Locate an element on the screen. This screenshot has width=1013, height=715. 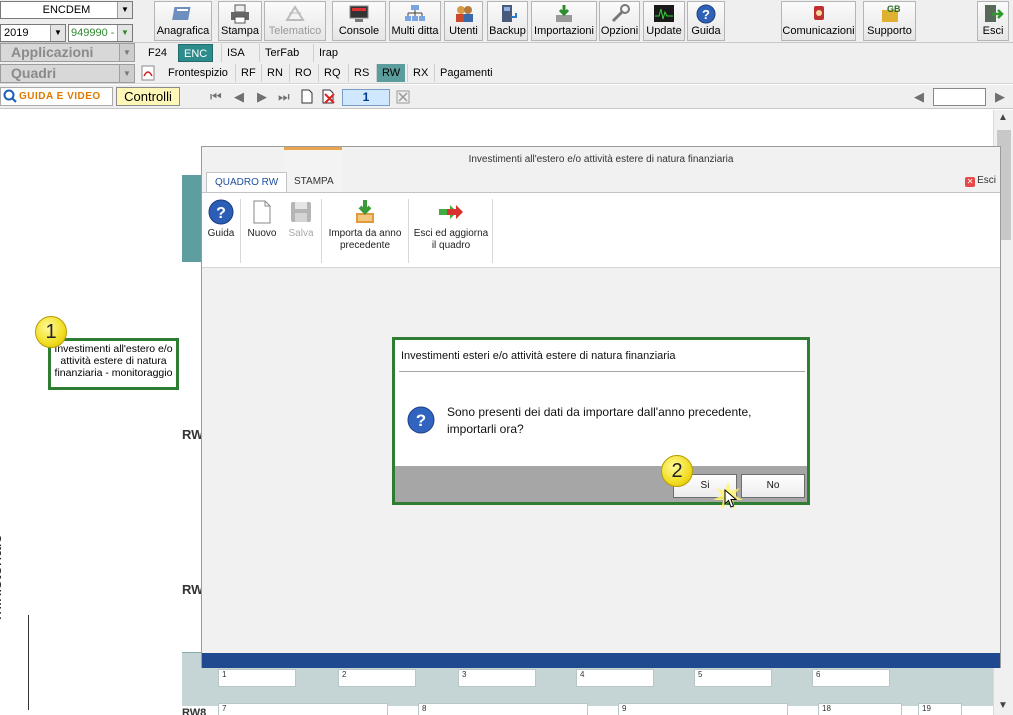
form-cell: 8 is located at coordinates (503, 709).